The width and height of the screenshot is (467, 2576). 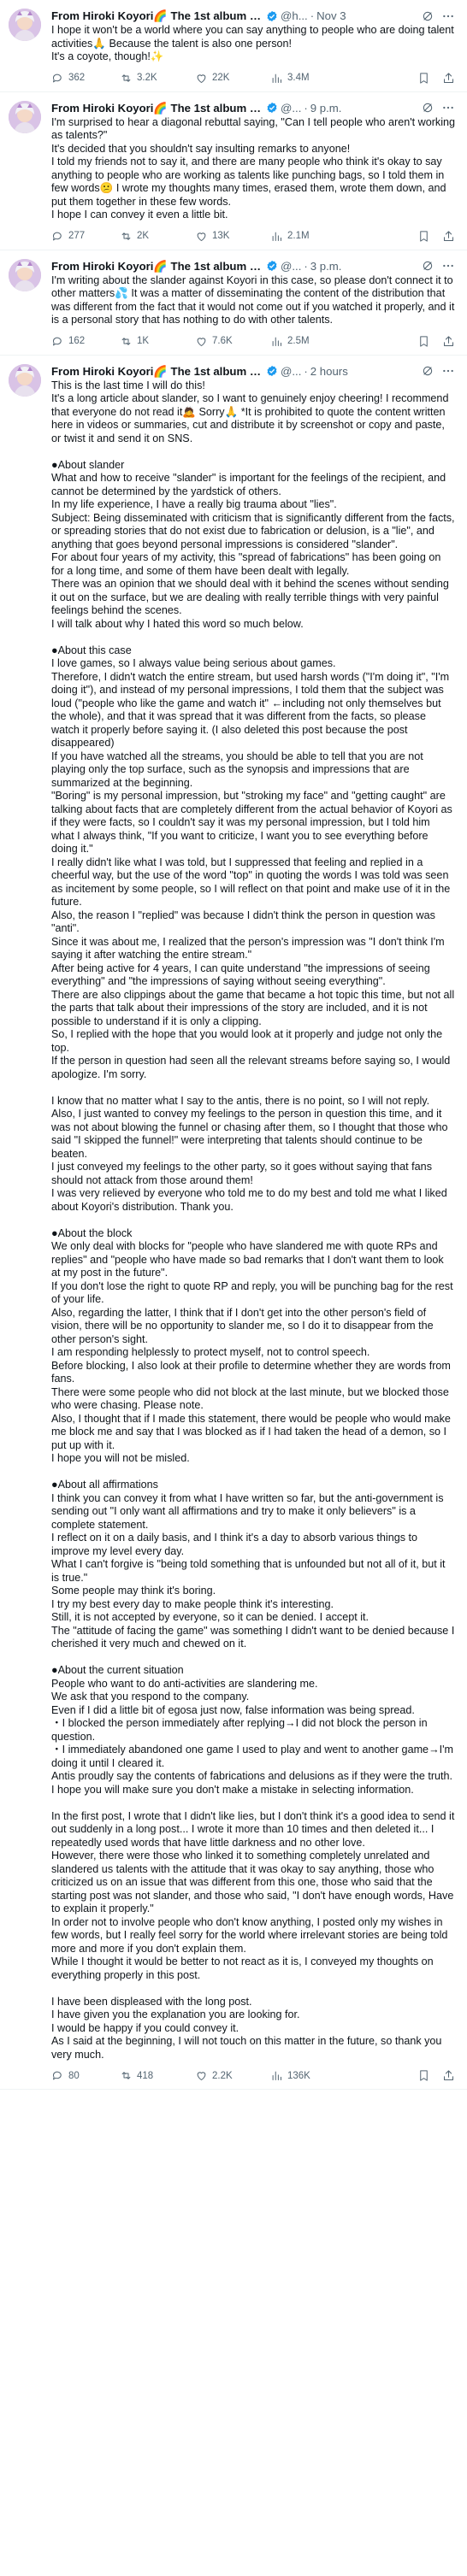 I want to click on reply-button: 362, so click(x=85, y=78).